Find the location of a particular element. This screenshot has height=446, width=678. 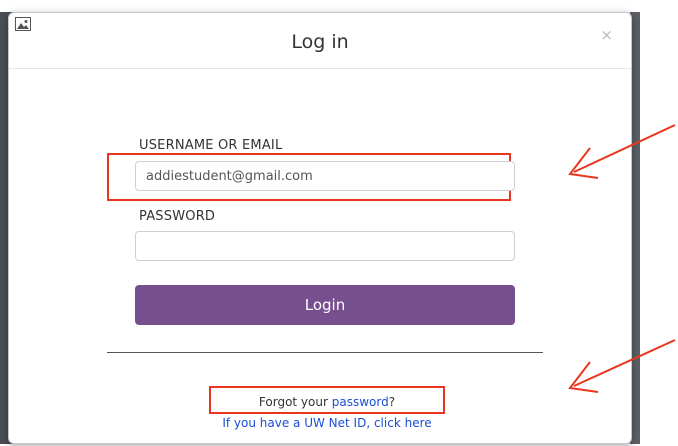

password-input is located at coordinates (325, 246).